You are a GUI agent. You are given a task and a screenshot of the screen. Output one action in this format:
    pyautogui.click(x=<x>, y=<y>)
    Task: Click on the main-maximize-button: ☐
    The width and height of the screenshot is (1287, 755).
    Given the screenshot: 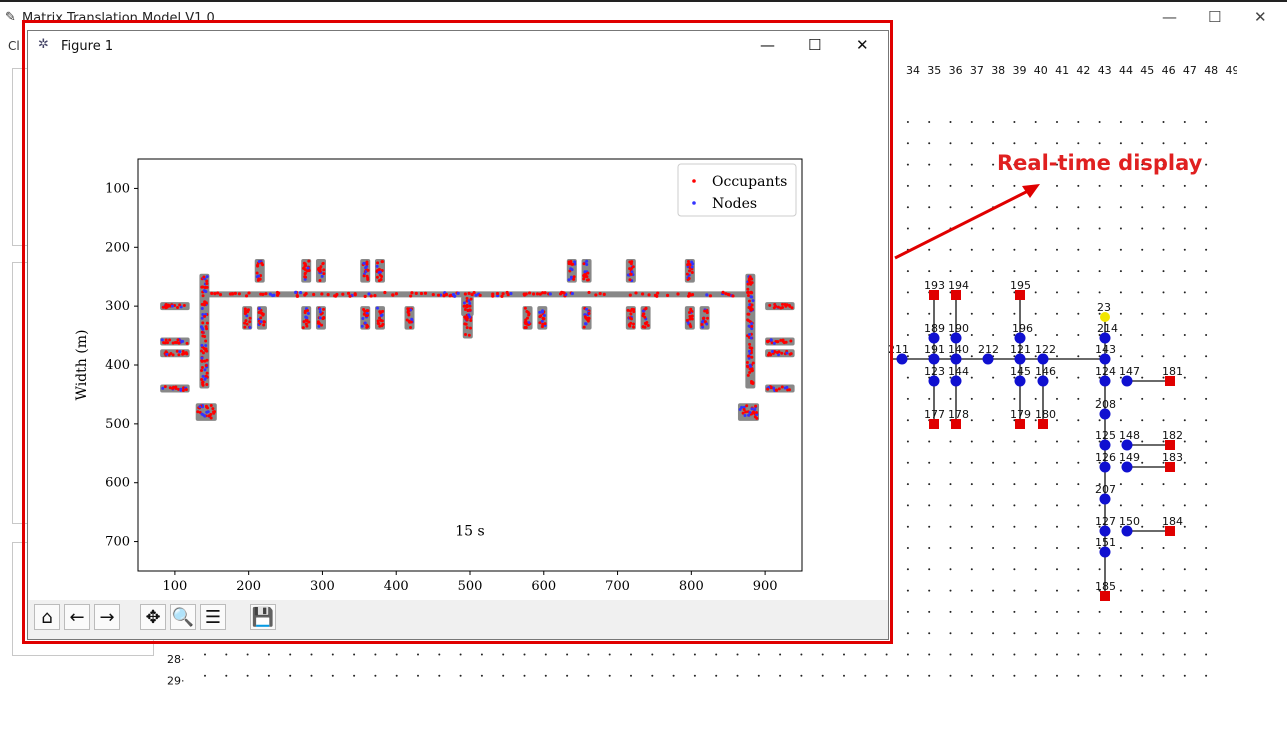 What is the action you would take?
    pyautogui.click(x=1214, y=17)
    